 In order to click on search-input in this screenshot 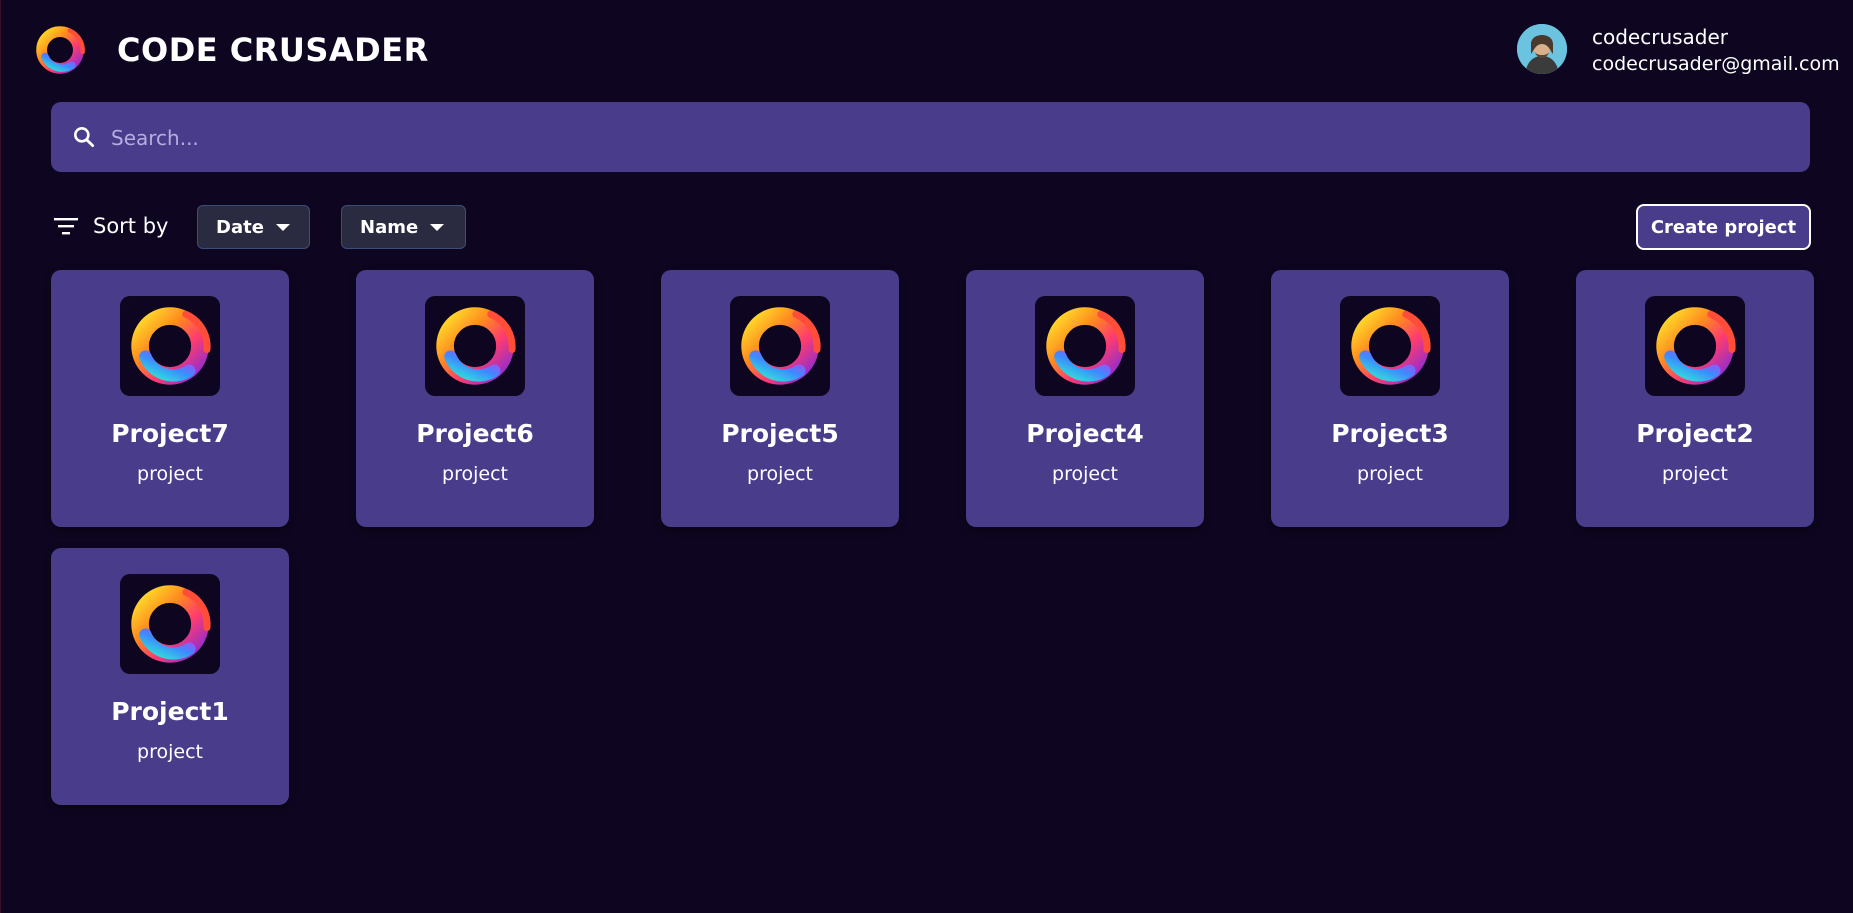, I will do `click(951, 138)`.